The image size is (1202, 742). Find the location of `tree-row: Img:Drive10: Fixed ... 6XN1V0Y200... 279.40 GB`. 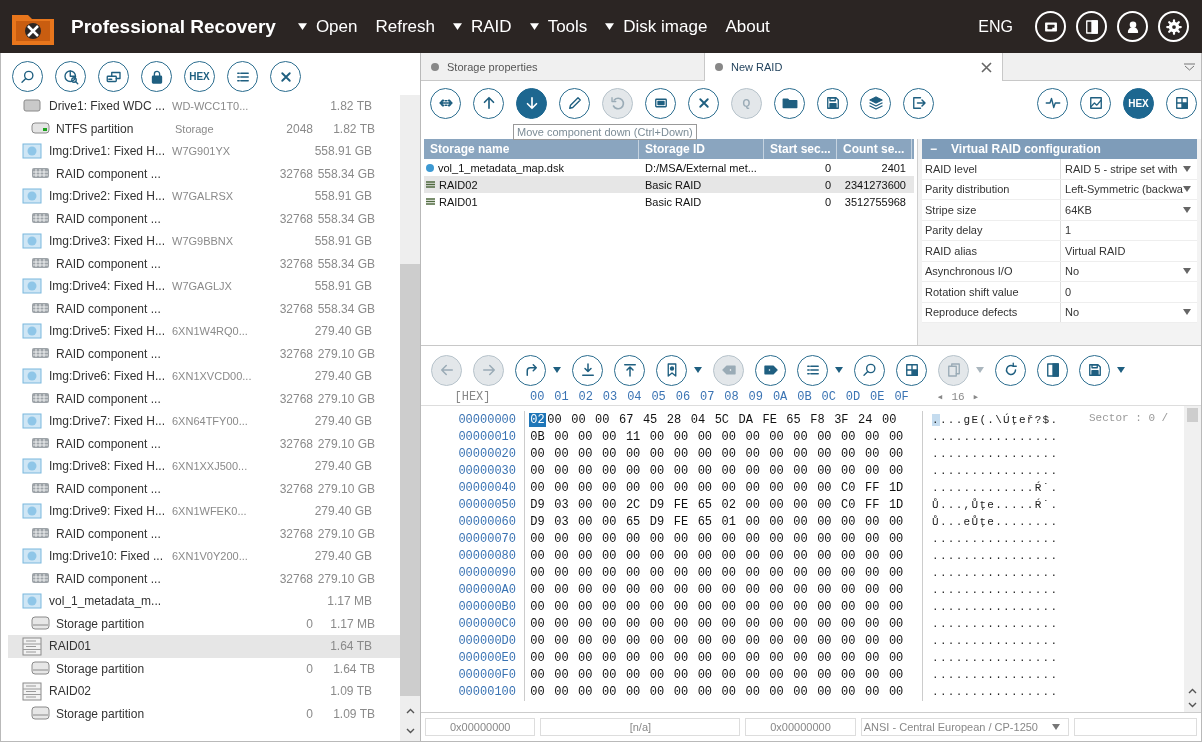

tree-row: Img:Drive10: Fixed ... 6XN1V0Y200... 279.40 GB is located at coordinates (204, 556).